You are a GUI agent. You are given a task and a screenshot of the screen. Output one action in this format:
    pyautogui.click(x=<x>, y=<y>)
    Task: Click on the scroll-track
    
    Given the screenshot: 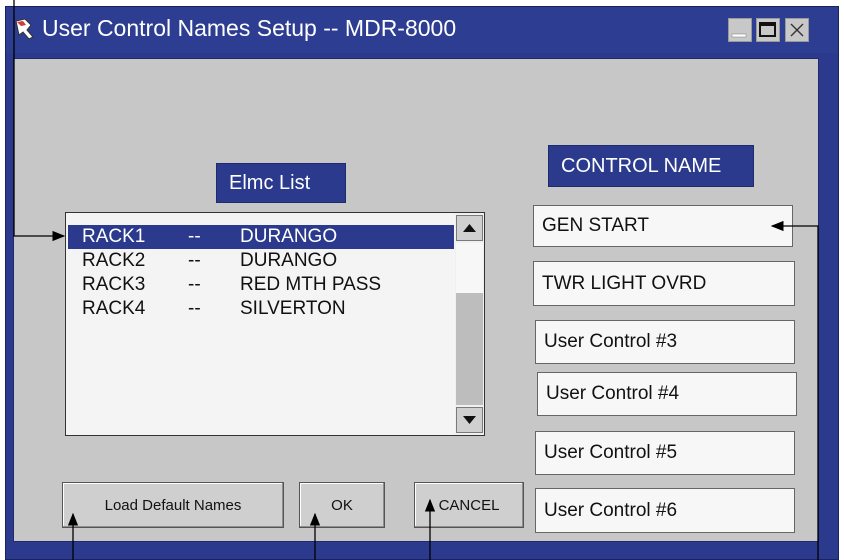 What is the action you would take?
    pyautogui.click(x=469, y=349)
    